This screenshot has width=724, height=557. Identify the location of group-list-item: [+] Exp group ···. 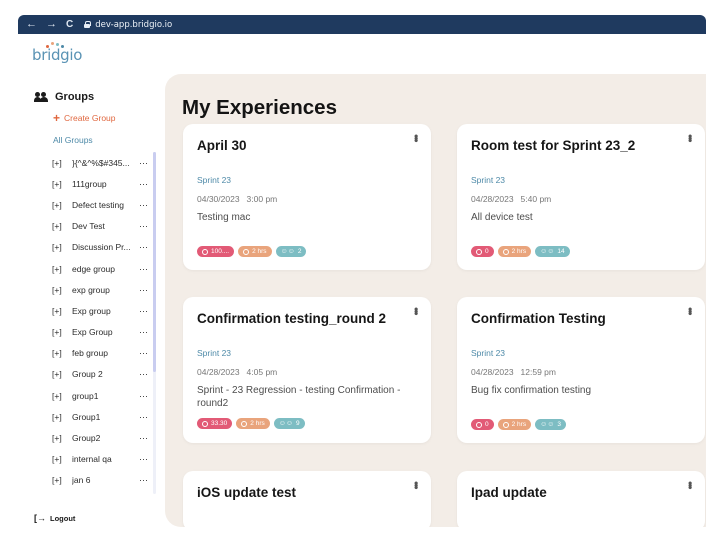
(102, 310).